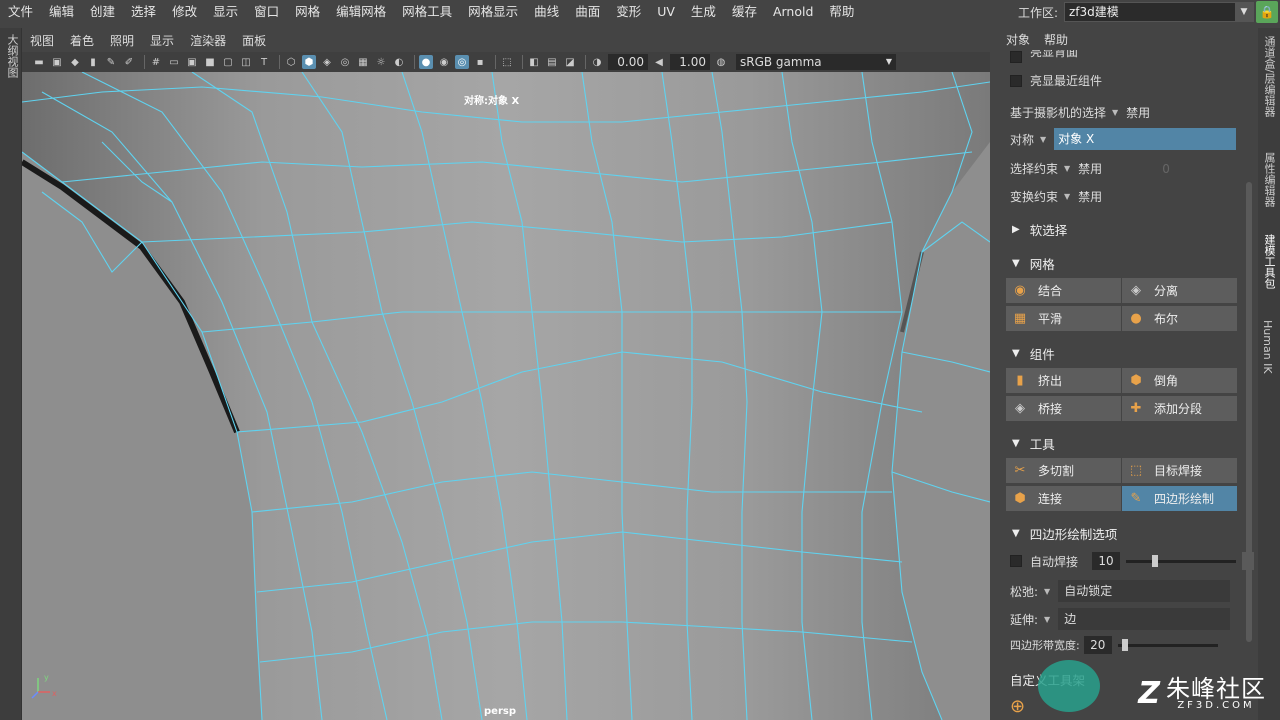 This screenshot has width=1280, height=720. Describe the element at coordinates (1016, 561) in the screenshot. I see `auto-weld-checkbox` at that location.